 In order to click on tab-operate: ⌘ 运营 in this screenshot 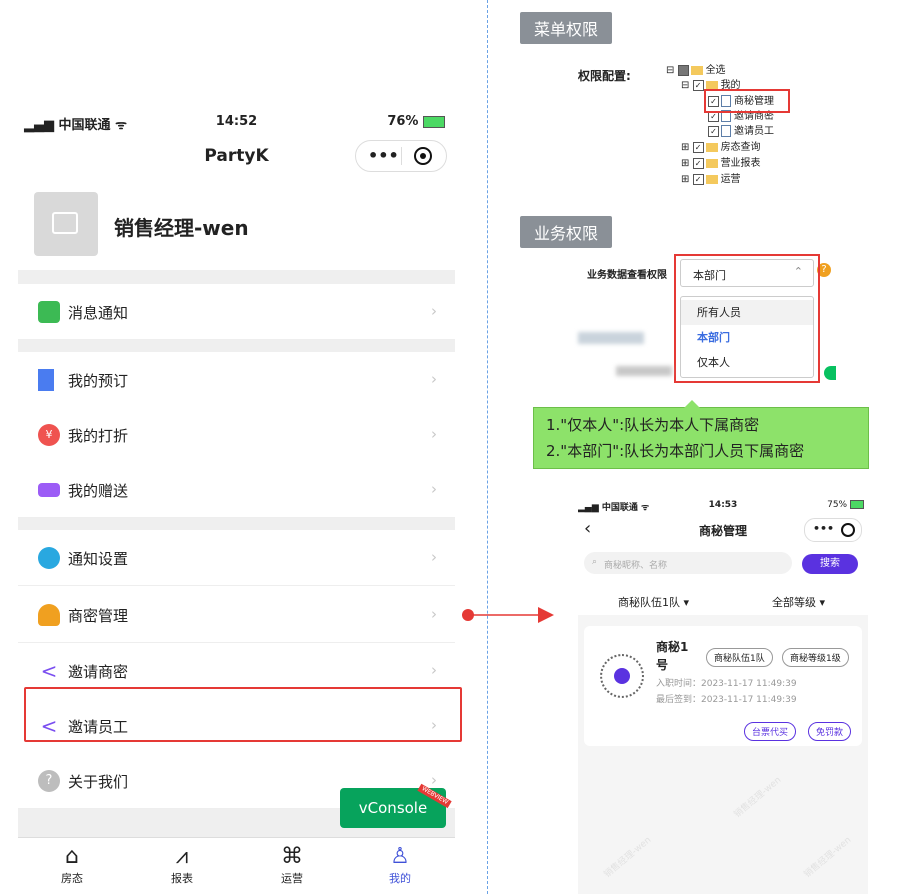, I will do `click(292, 865)`.